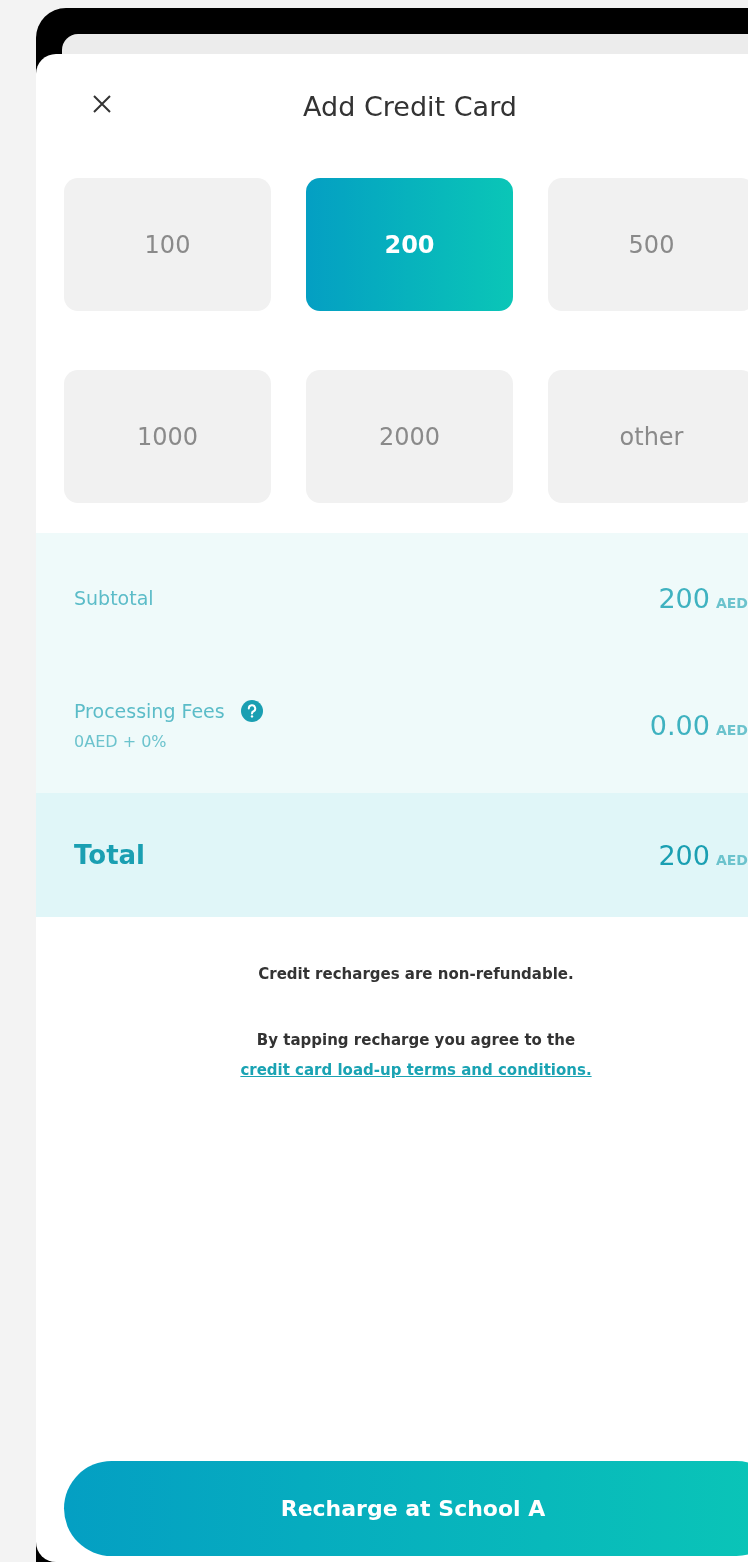 The image size is (748, 1562). What do you see at coordinates (679, 725) in the screenshot?
I see `amount-value: 0.00` at bounding box center [679, 725].